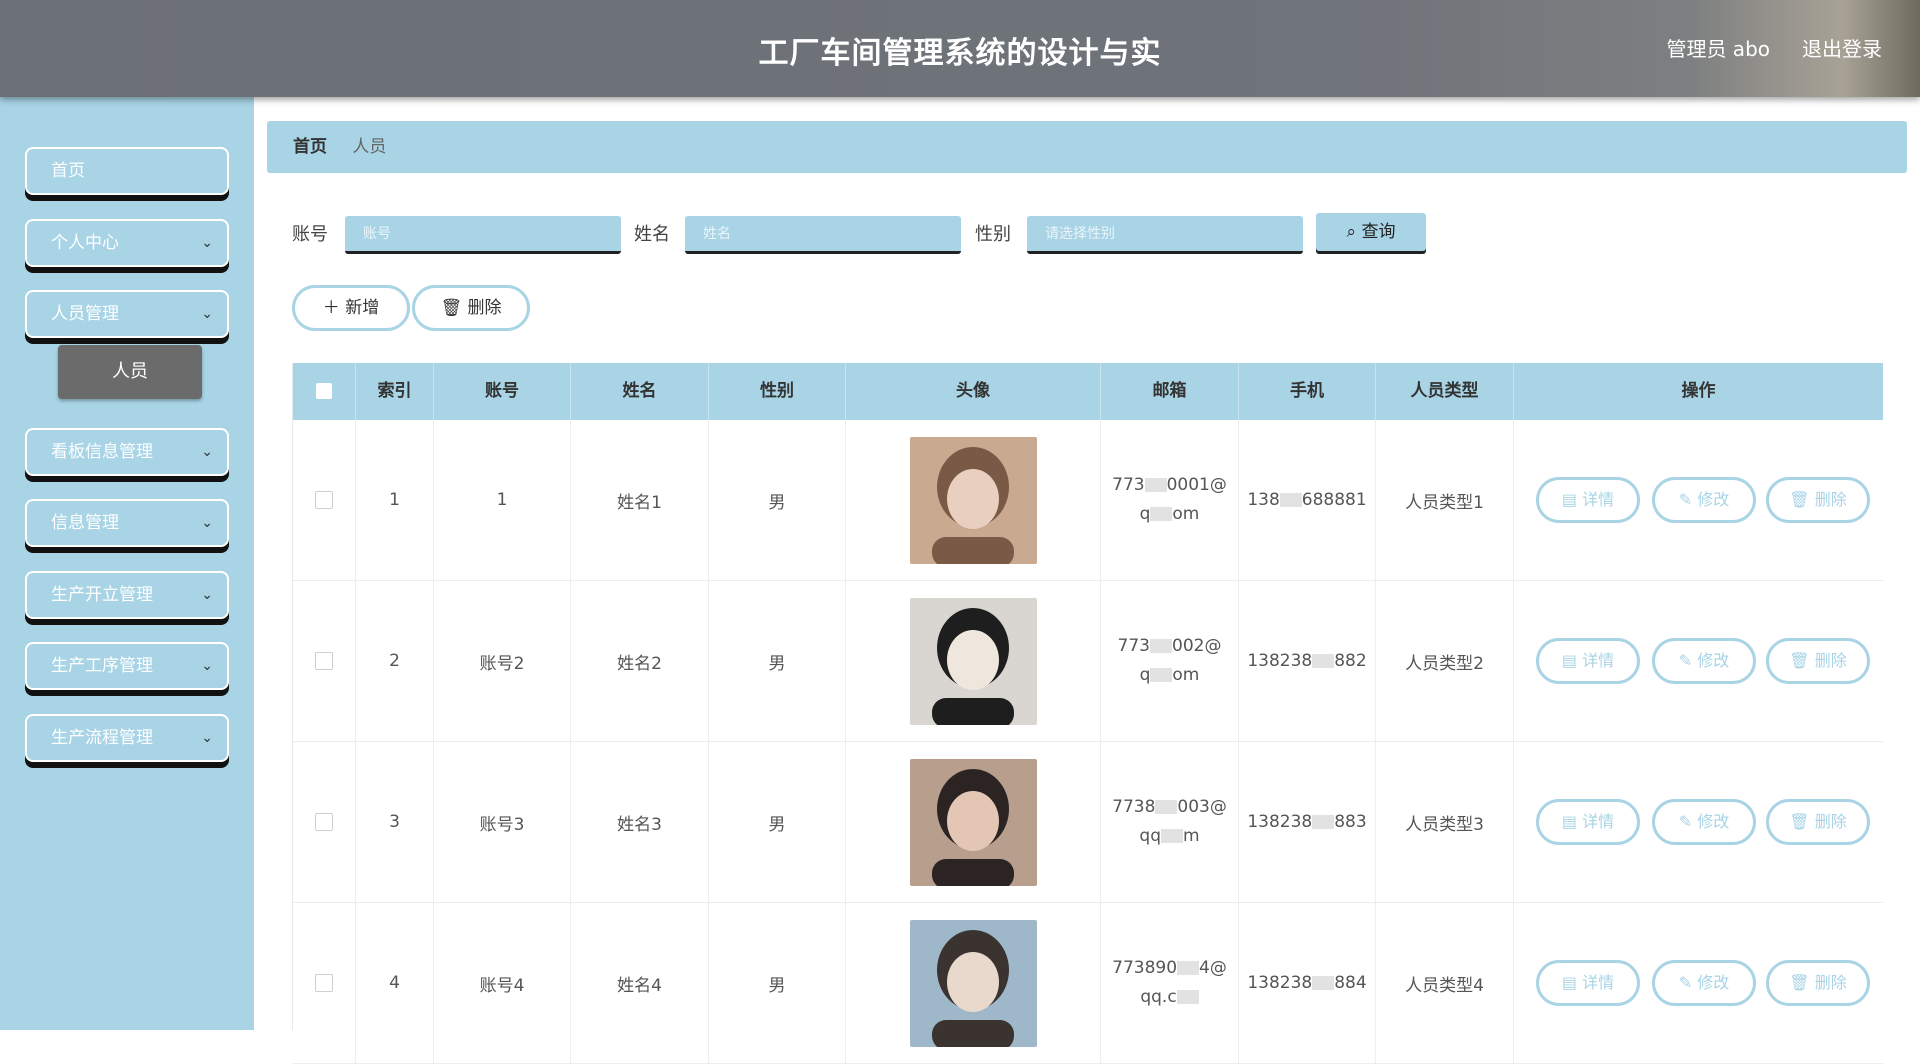 The image size is (1920, 1064). What do you see at coordinates (1170, 391) in the screenshot?
I see `col-email: 邮箱` at bounding box center [1170, 391].